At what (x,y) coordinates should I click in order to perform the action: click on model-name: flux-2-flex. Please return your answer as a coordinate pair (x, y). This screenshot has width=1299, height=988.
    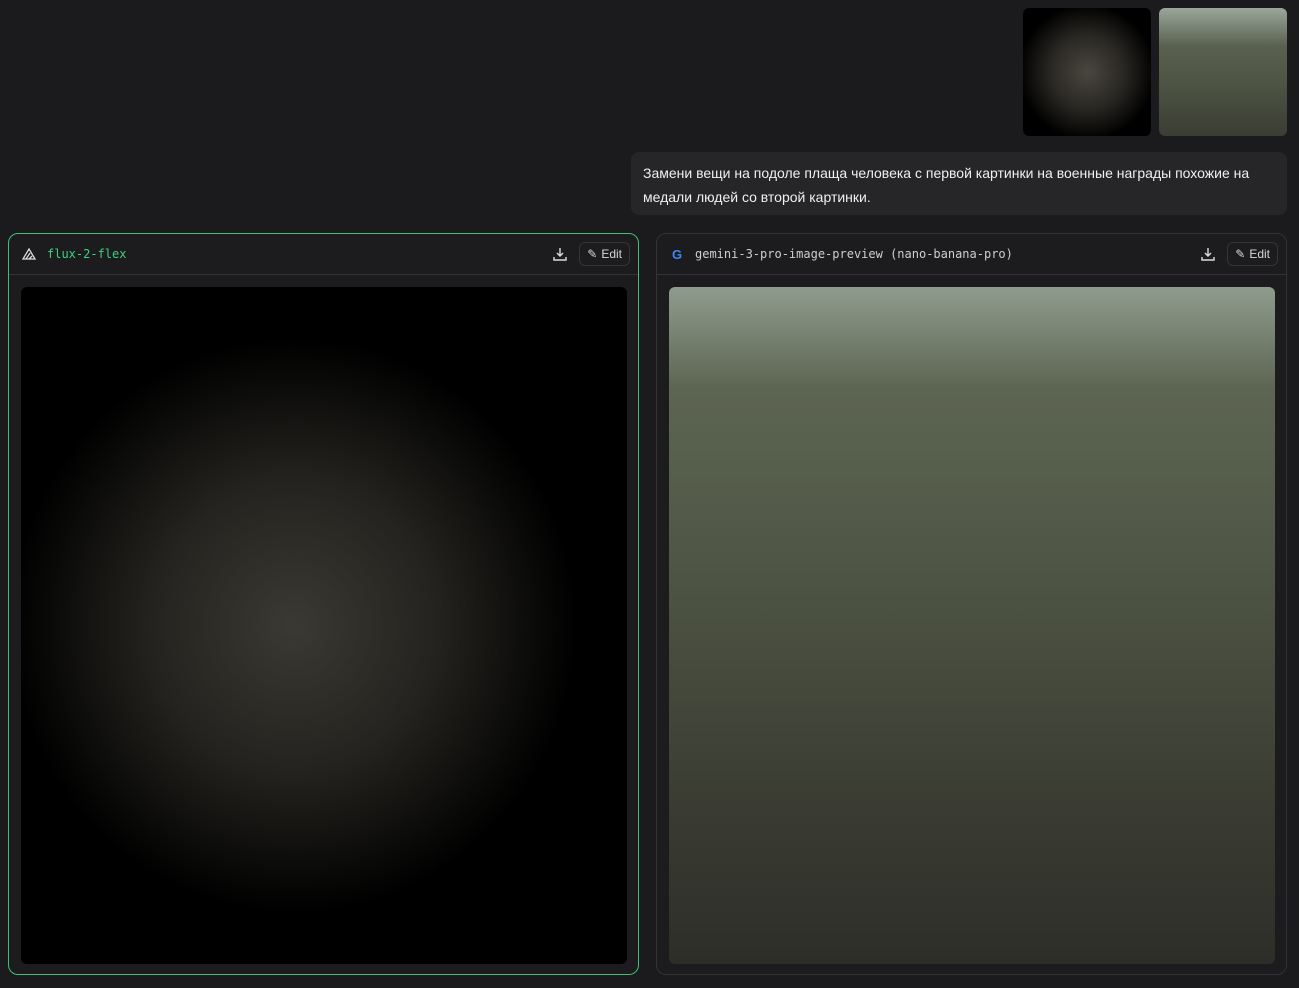
    Looking at the image, I should click on (87, 254).